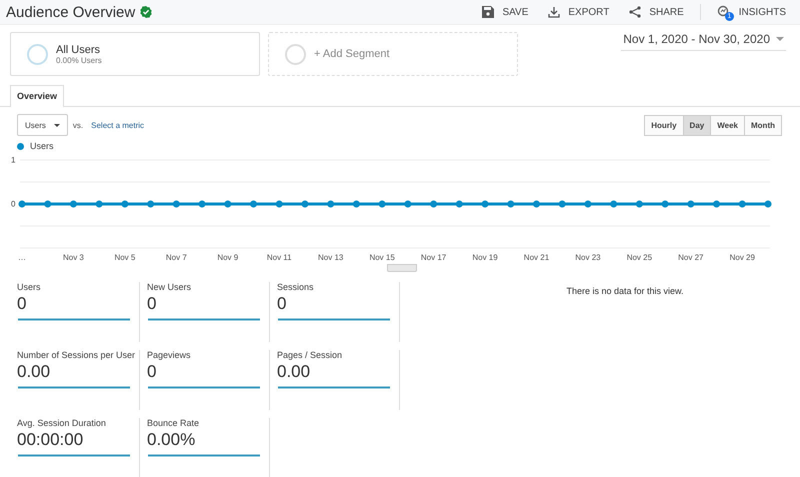 The width and height of the screenshot is (800, 477). What do you see at coordinates (691, 257) in the screenshot?
I see `x-tick-label: Nov 27` at bounding box center [691, 257].